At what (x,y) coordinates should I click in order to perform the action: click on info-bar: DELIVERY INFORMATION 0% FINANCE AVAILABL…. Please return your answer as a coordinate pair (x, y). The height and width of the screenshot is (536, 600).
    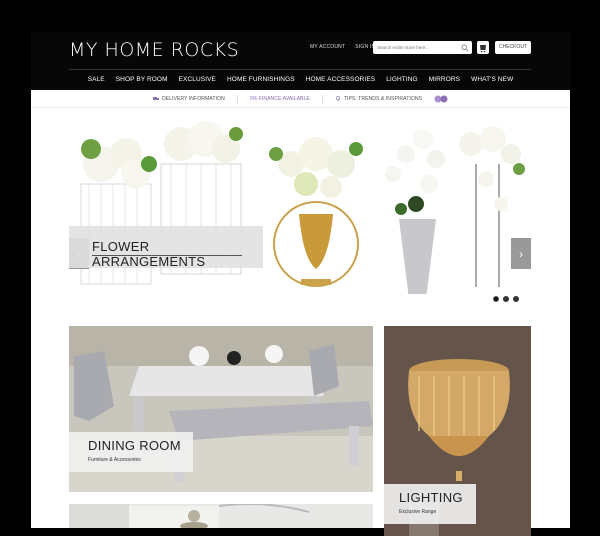
    Looking at the image, I should click on (300, 99).